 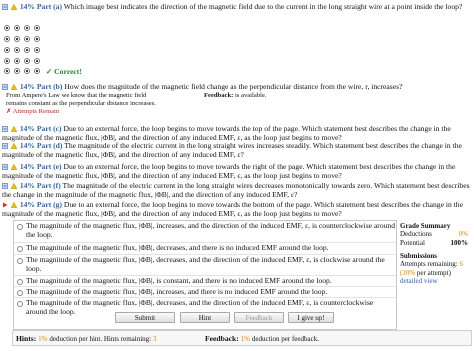 I want to click on submit-button: Submit, so click(x=145, y=317).